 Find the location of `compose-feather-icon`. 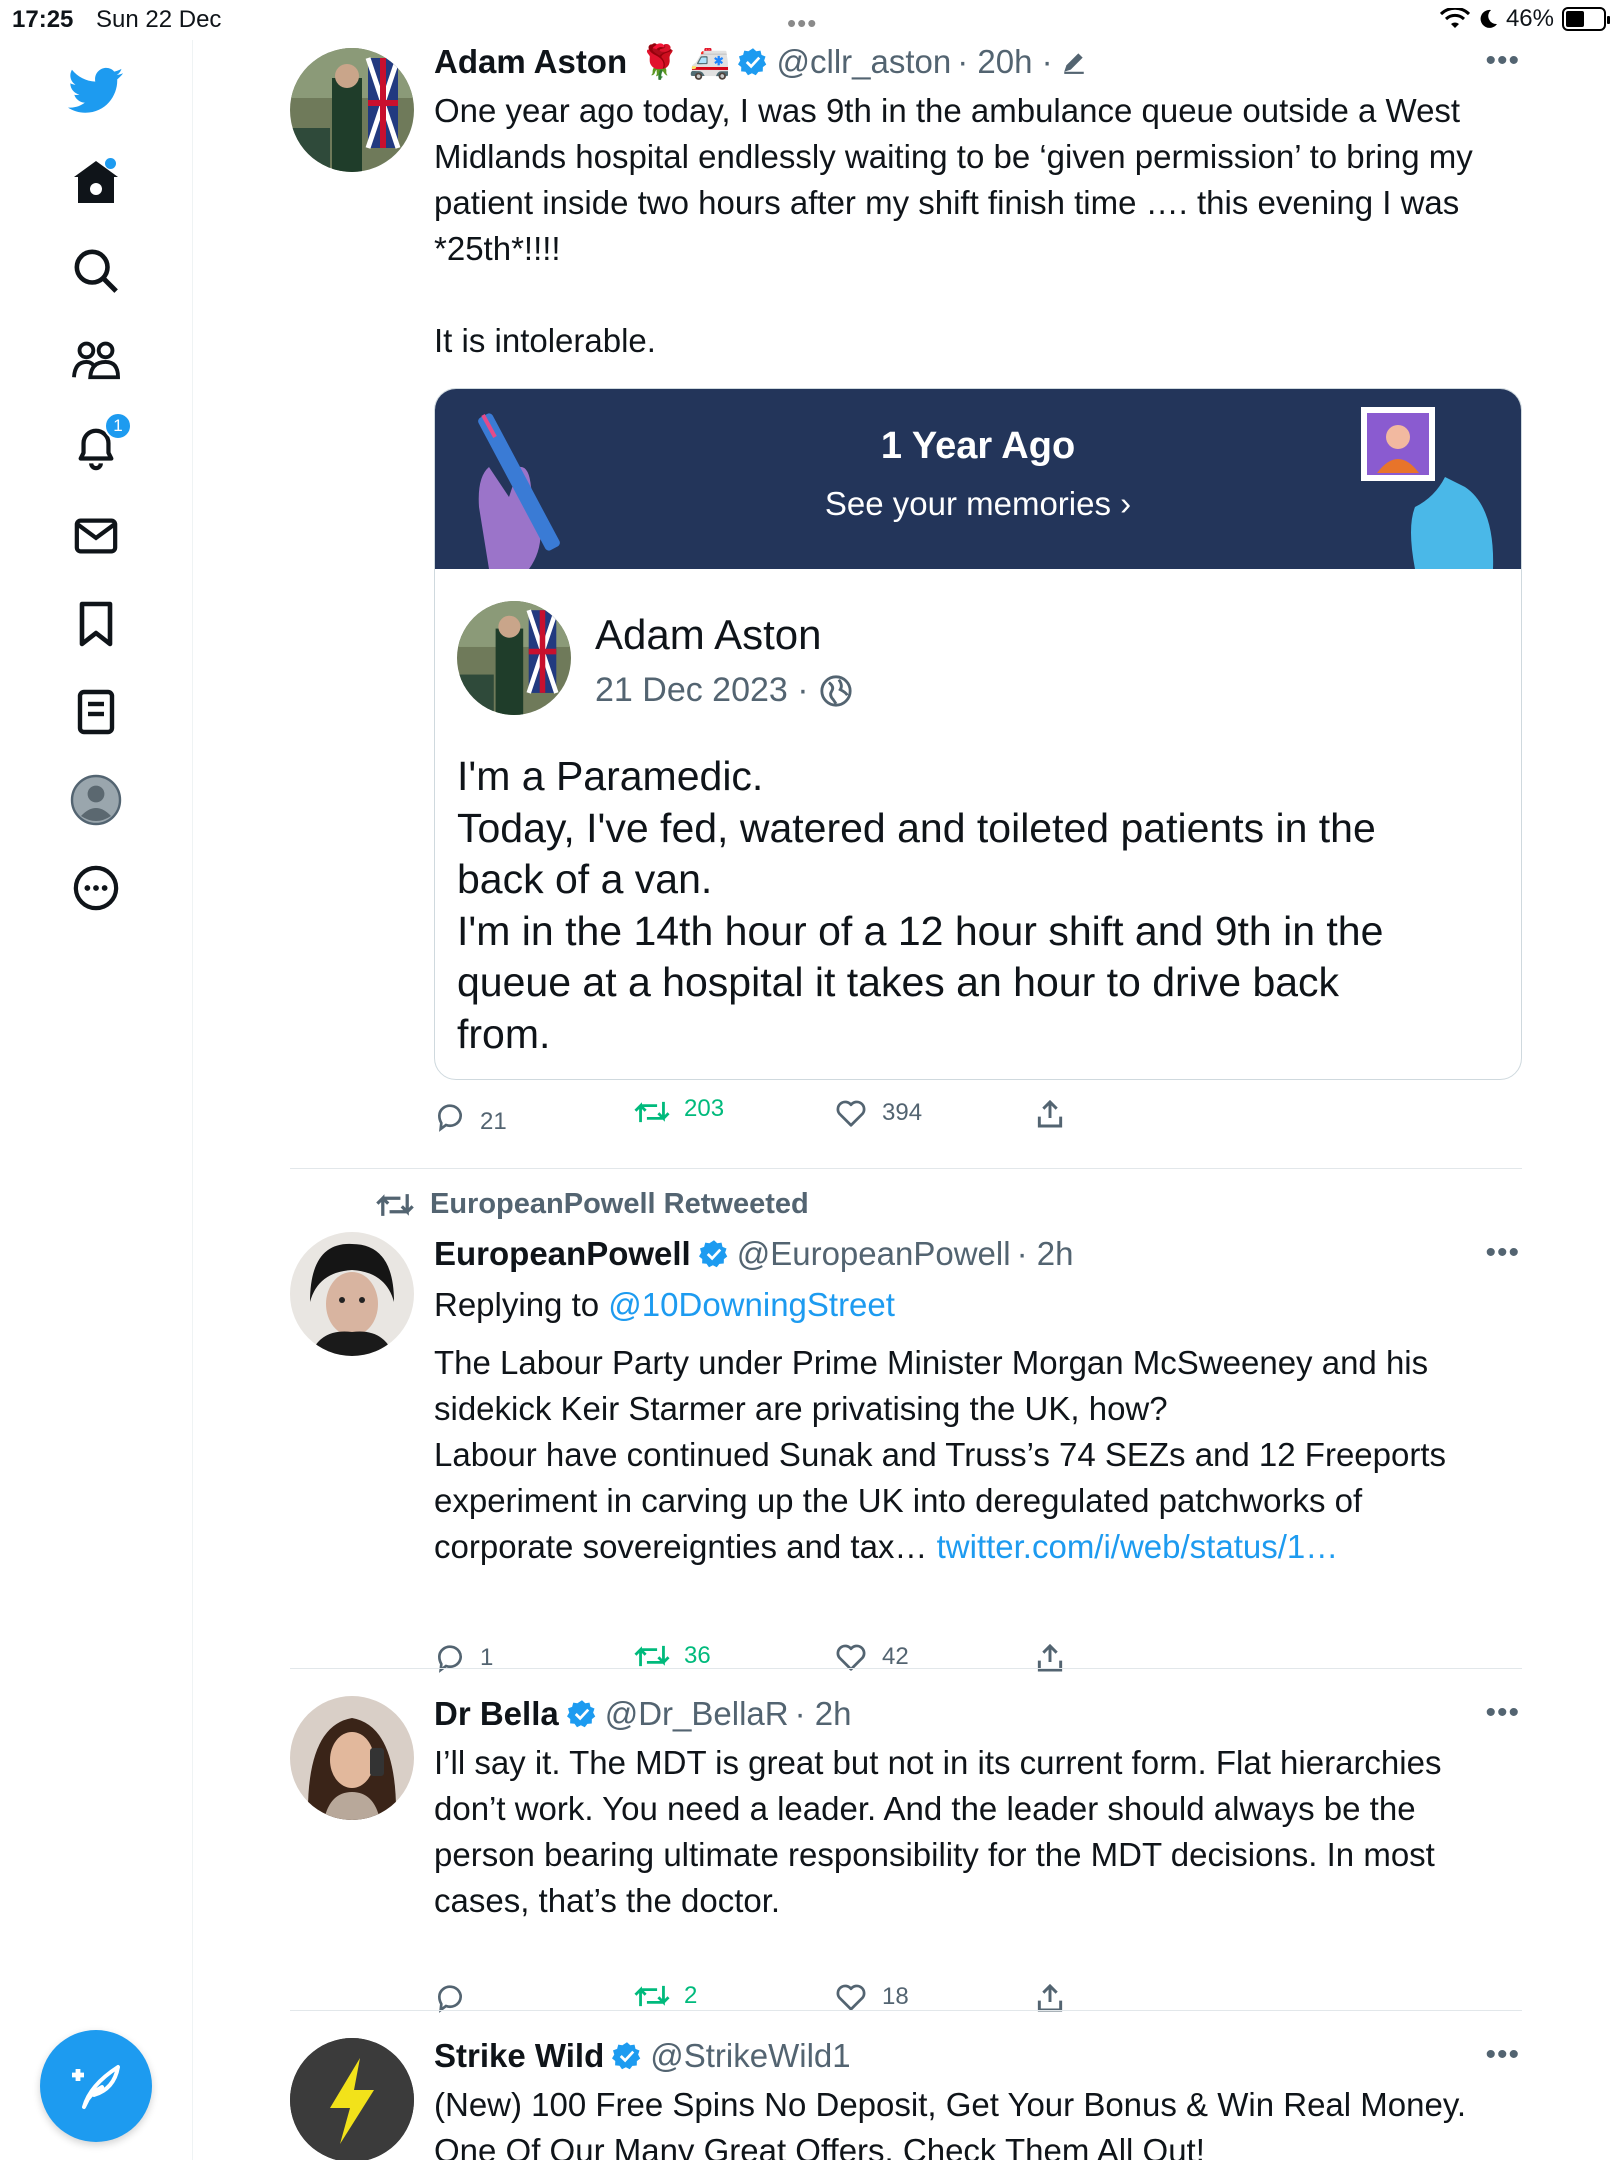

compose-feather-icon is located at coordinates (96, 2087).